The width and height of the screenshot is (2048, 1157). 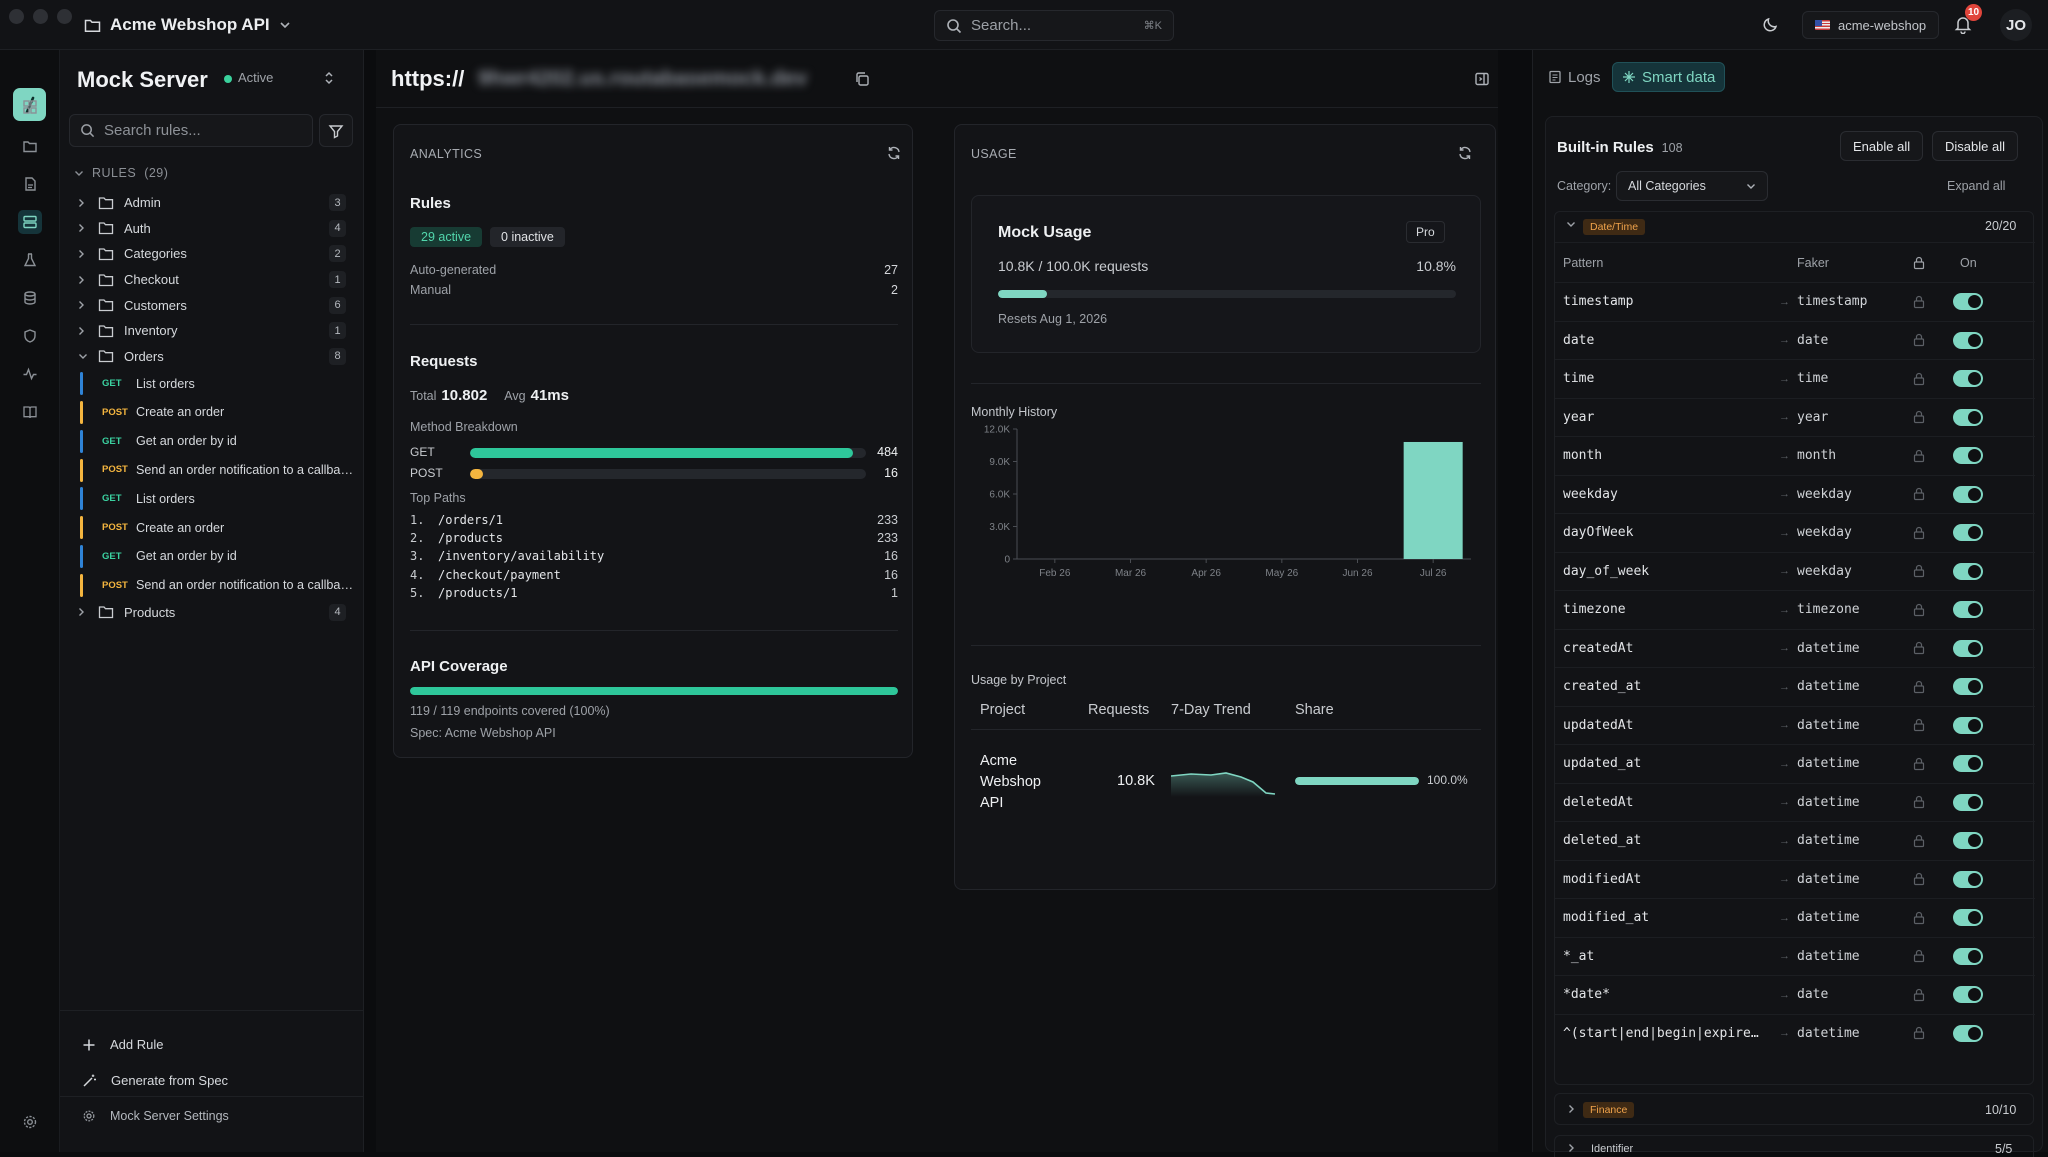 I want to click on collections-icon, so click(x=30, y=146).